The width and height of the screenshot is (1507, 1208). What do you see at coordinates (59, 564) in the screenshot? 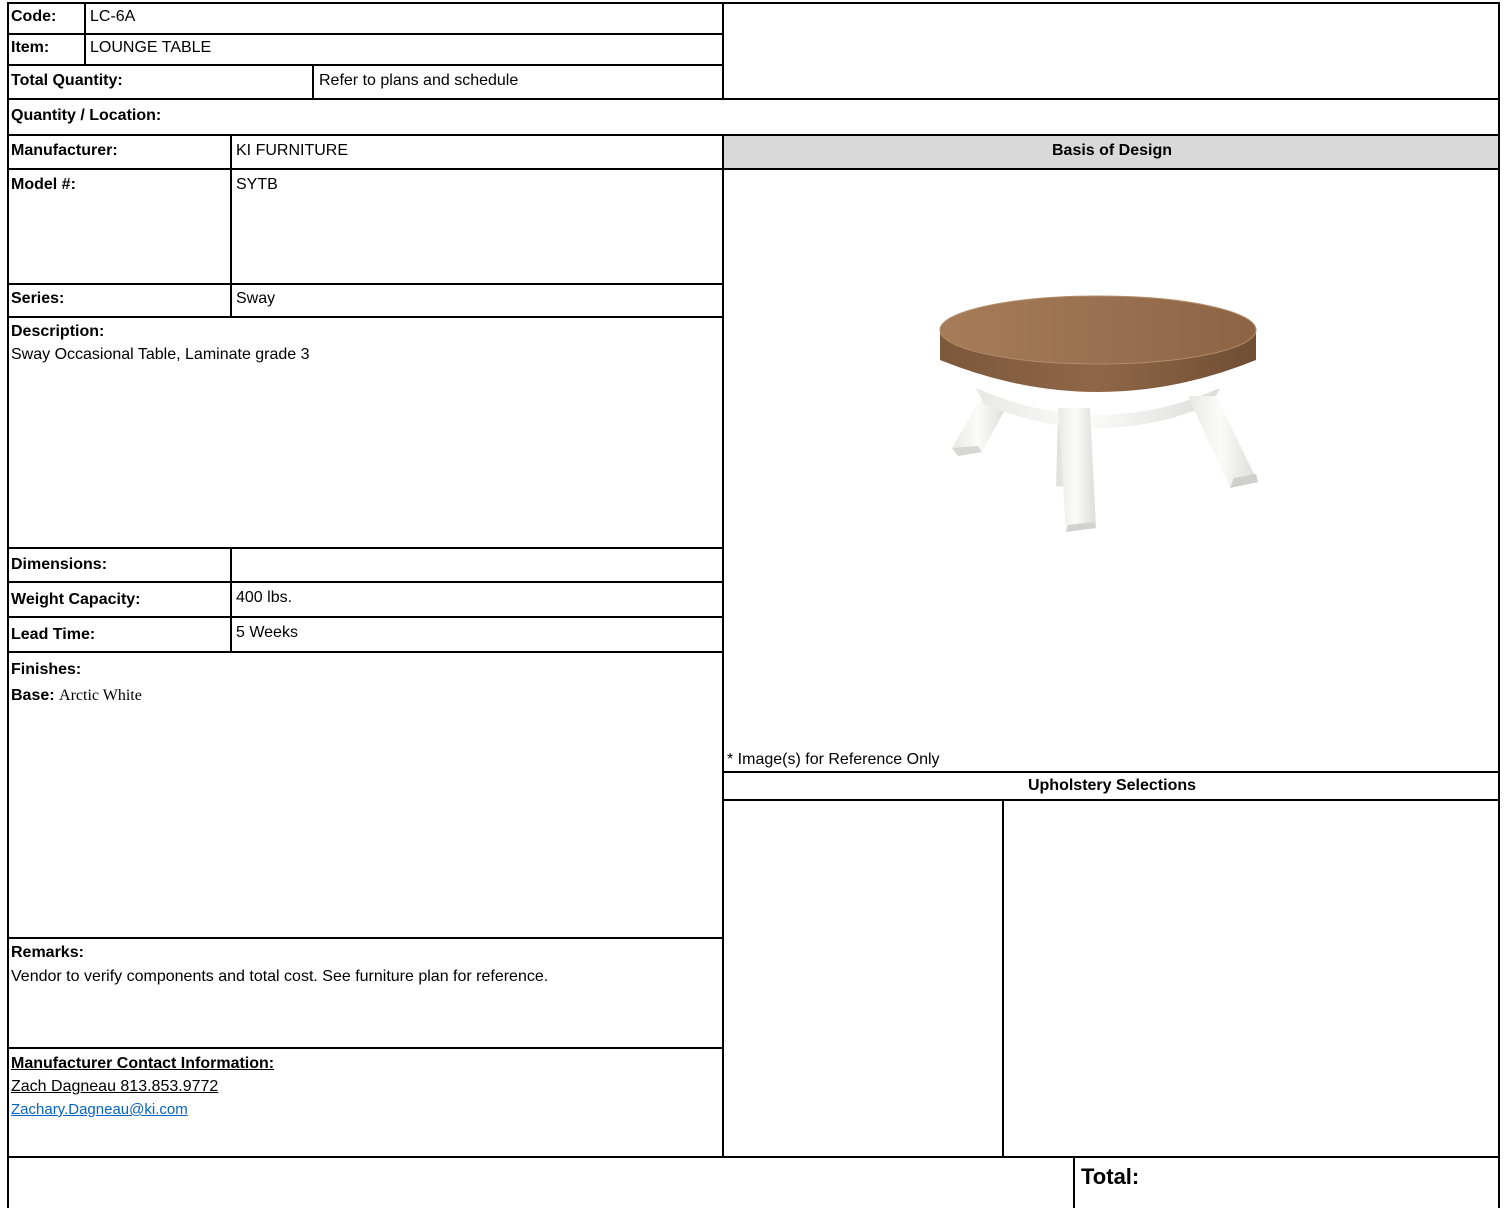
I see `dimensions-label: Dimensions:` at bounding box center [59, 564].